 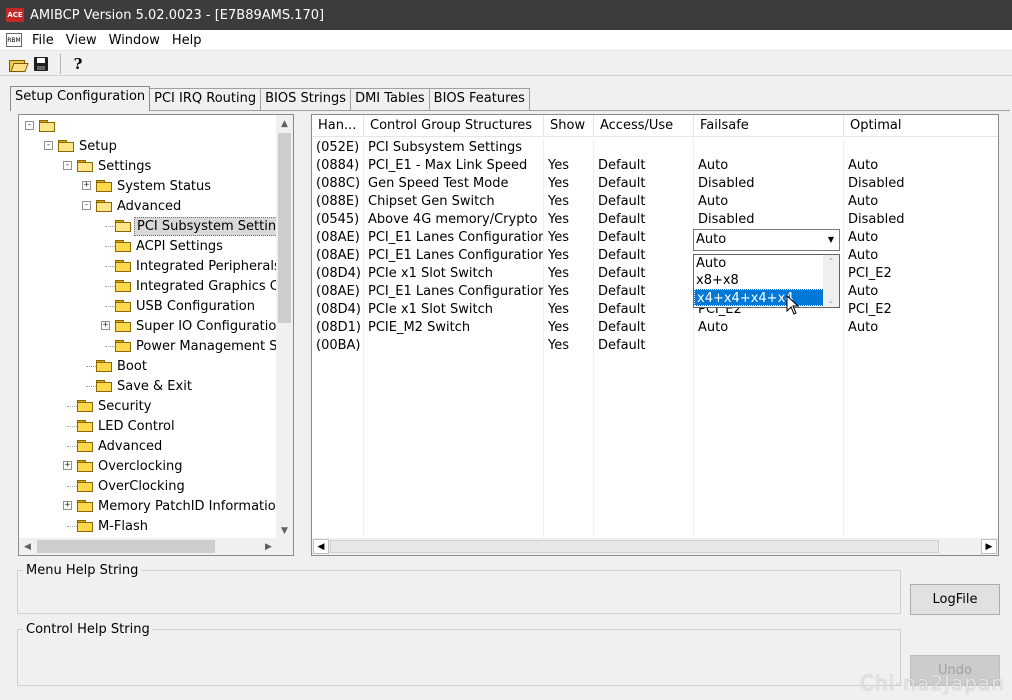 I want to click on column-header: Access/Use, so click(x=644, y=126).